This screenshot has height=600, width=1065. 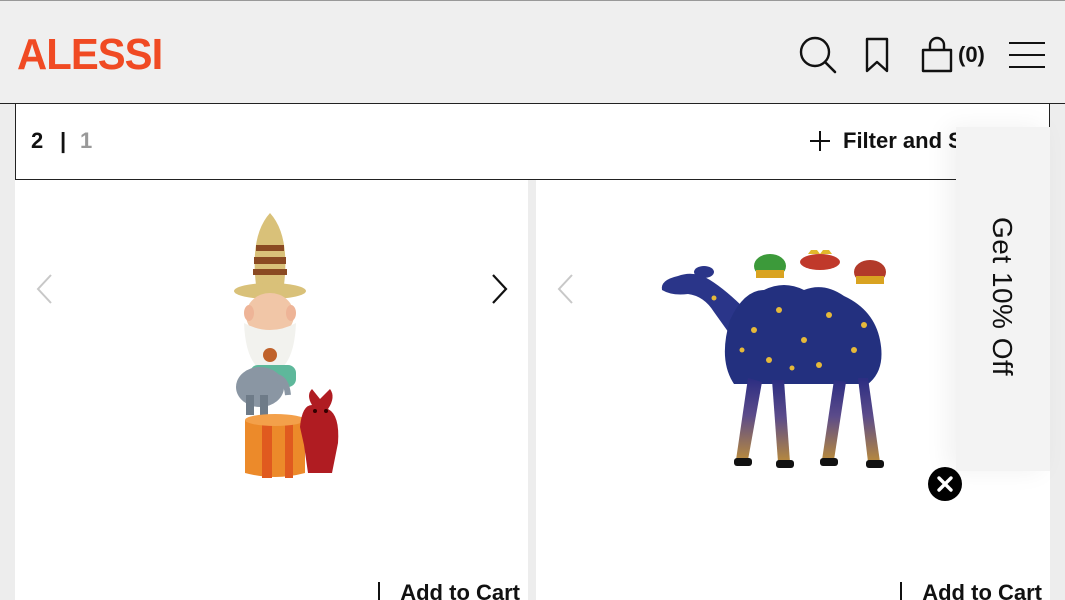 I want to click on gnome-figurine-with-cat-image, so click(x=275, y=342).